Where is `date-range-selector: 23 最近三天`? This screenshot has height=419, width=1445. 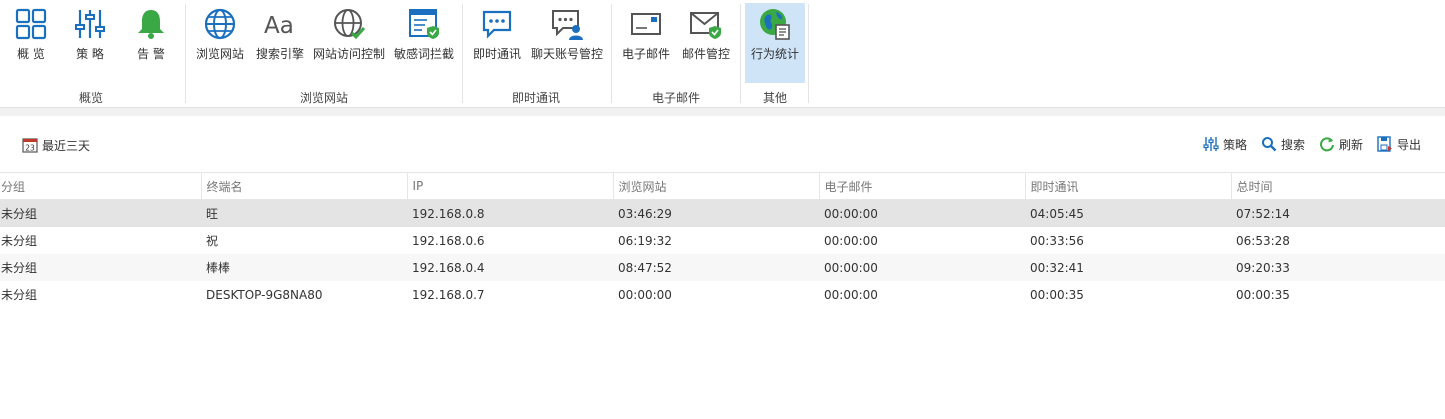 date-range-selector: 23 最近三天 is located at coordinates (56, 145).